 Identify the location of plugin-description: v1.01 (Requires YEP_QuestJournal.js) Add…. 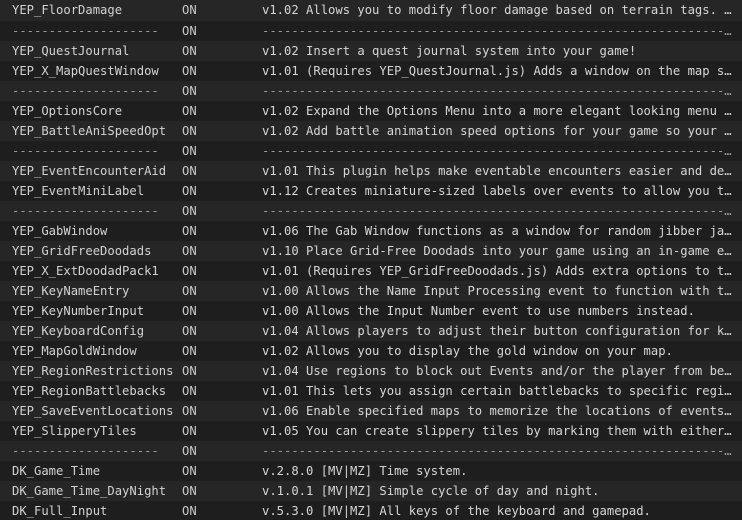
(502, 71).